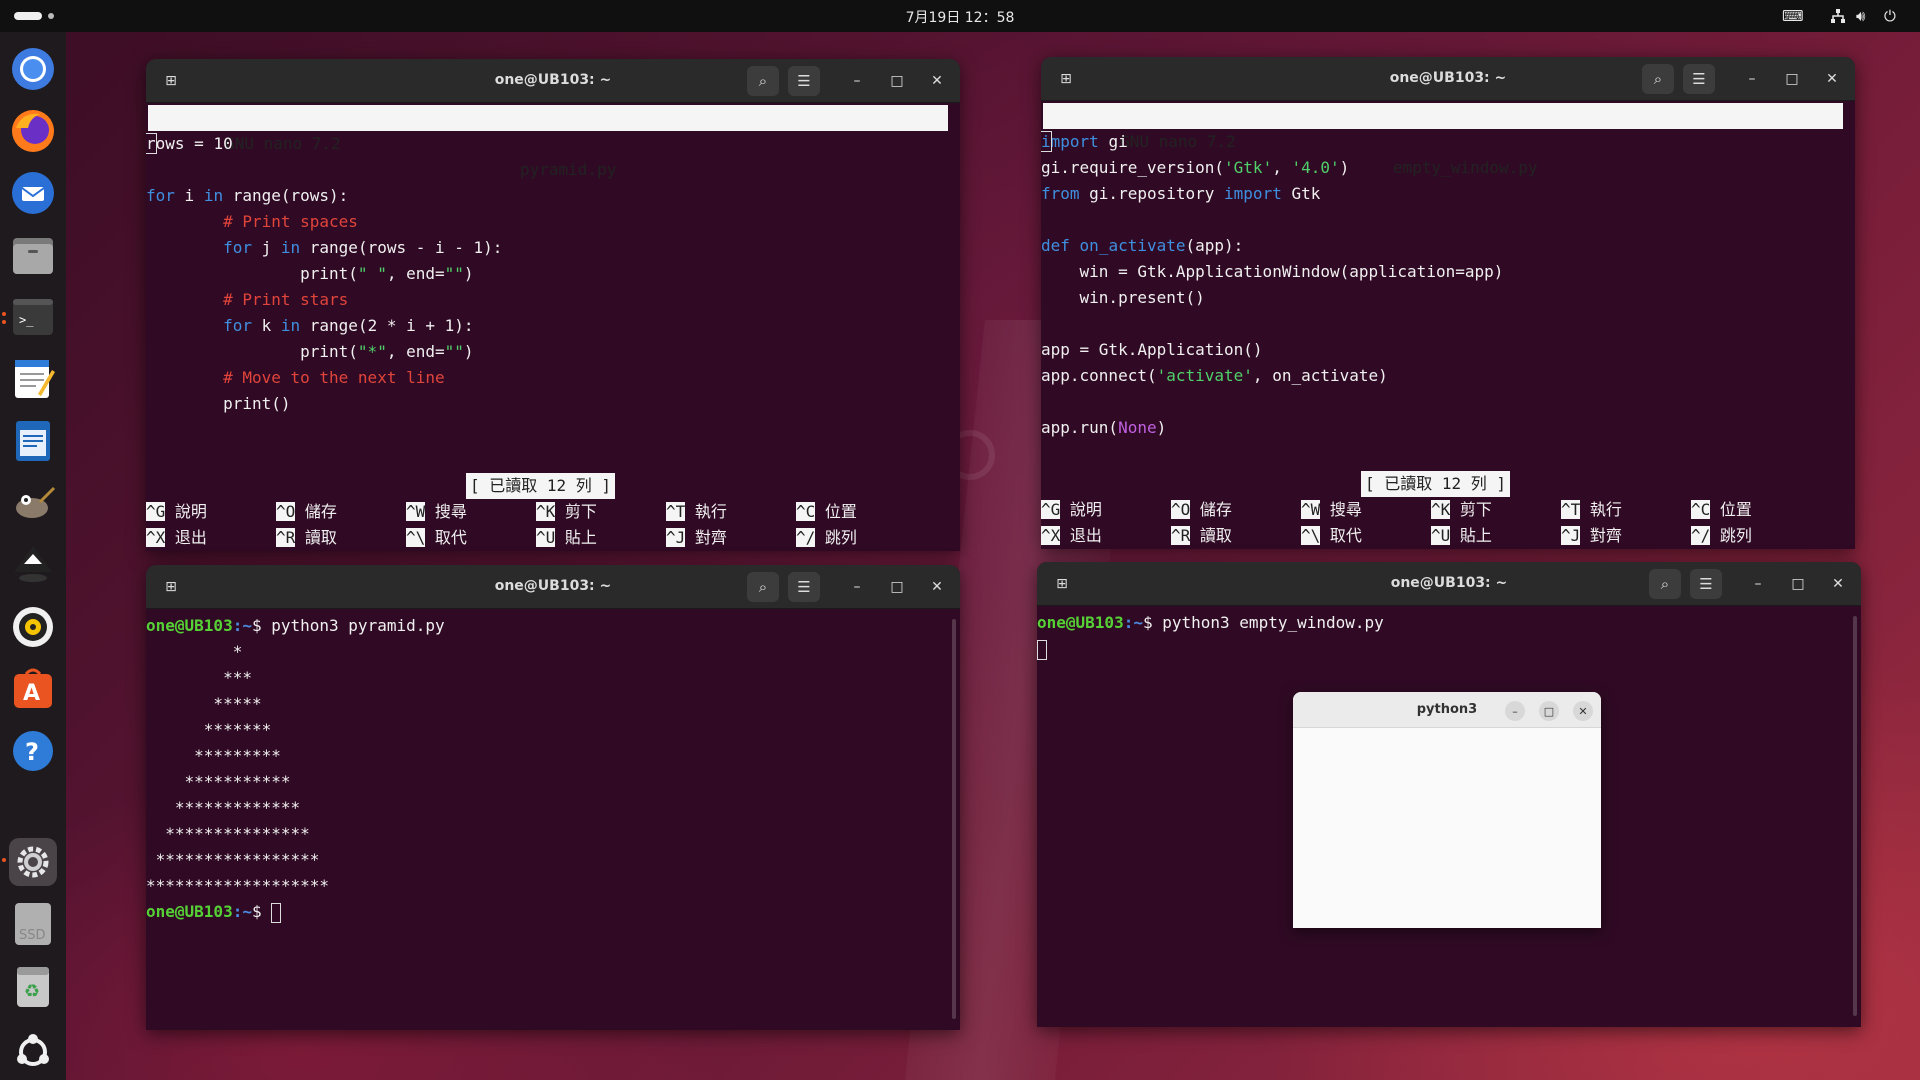 Image resolution: width=1920 pixels, height=1080 pixels. What do you see at coordinates (33, 751) in the screenshot?
I see `help-icon: ?` at bounding box center [33, 751].